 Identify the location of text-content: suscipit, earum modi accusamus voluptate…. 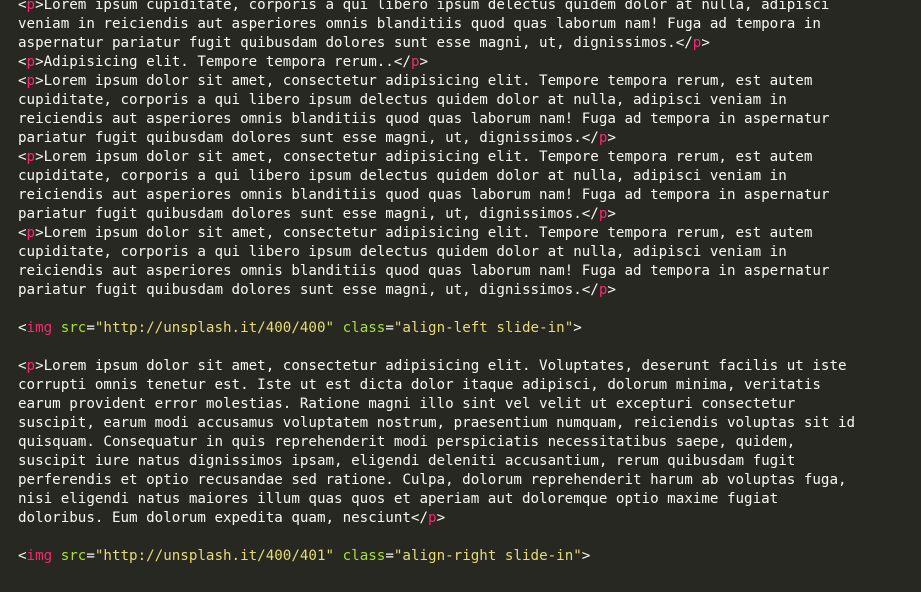
(437, 423).